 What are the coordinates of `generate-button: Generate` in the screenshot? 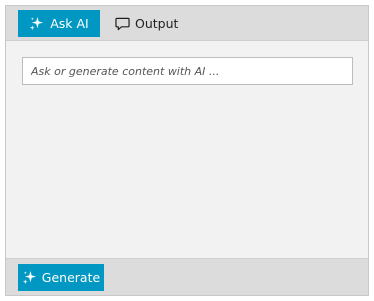 It's located at (61, 277).